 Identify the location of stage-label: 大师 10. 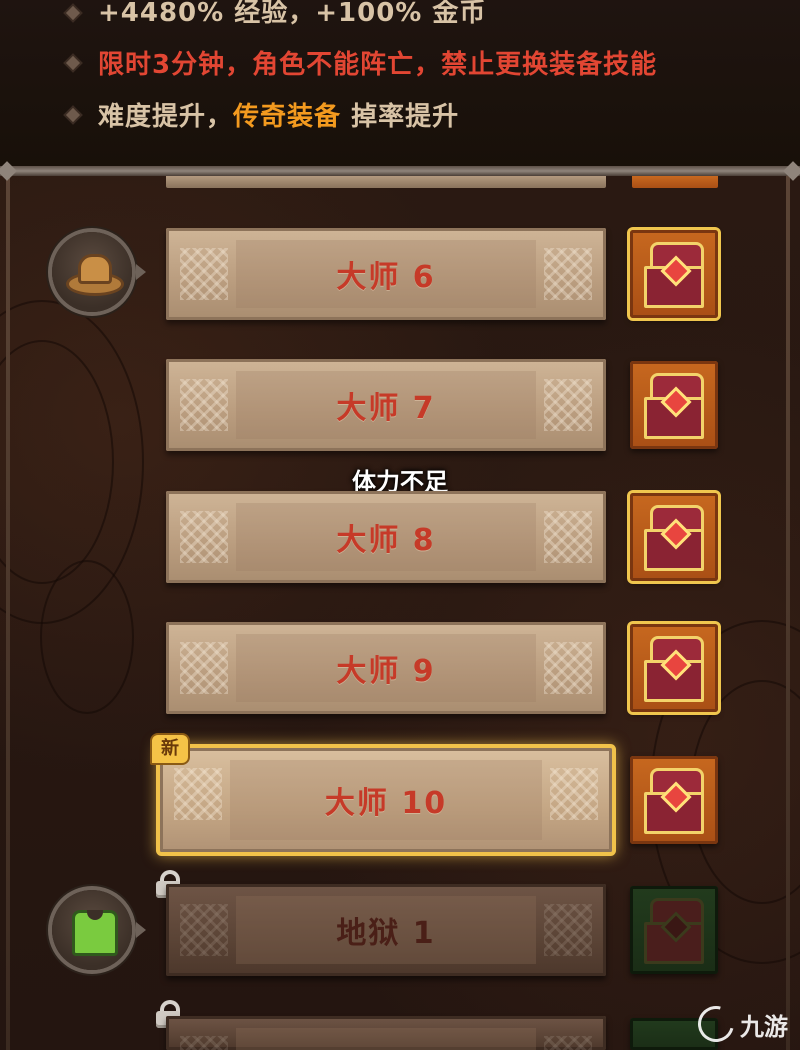
(386, 803).